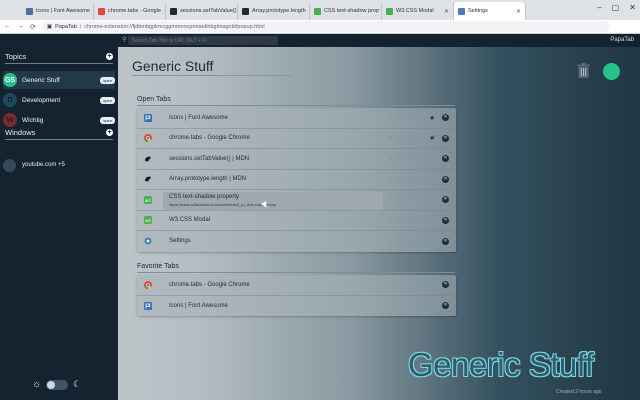 The image size is (640, 400). What do you see at coordinates (632, 7) in the screenshot?
I see `close-window-icon: ✕` at bounding box center [632, 7].